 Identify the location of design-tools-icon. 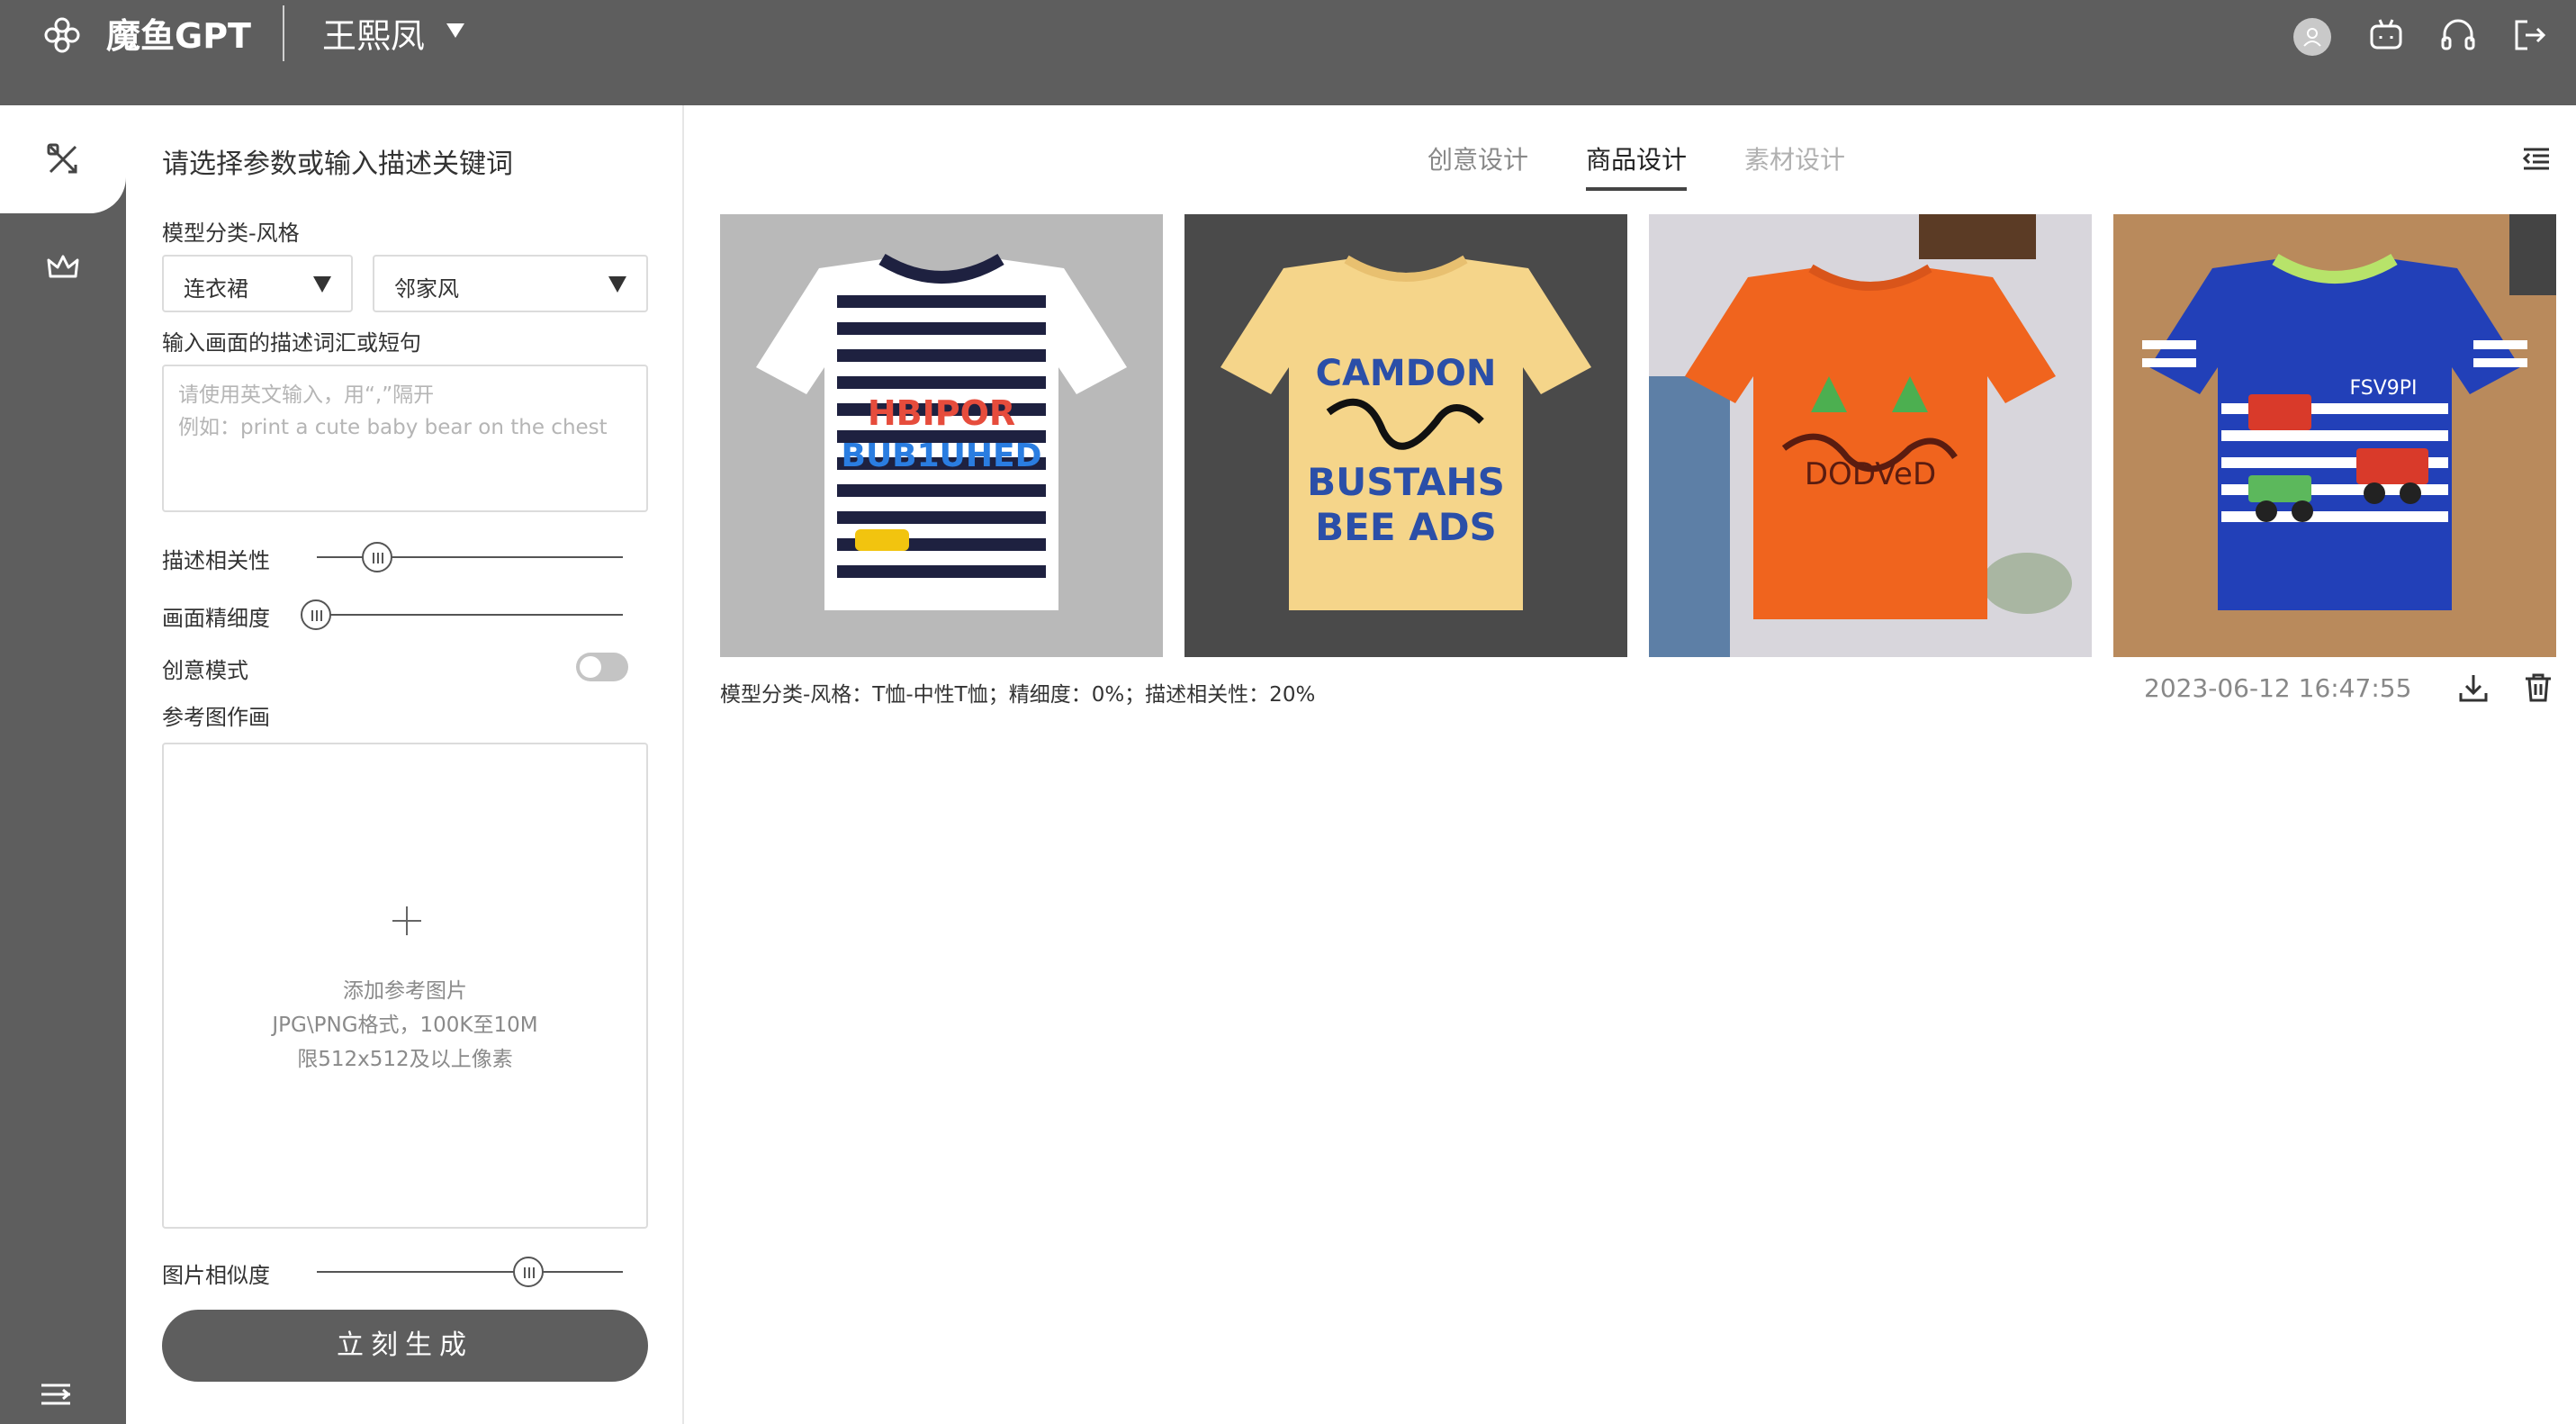
(63, 159).